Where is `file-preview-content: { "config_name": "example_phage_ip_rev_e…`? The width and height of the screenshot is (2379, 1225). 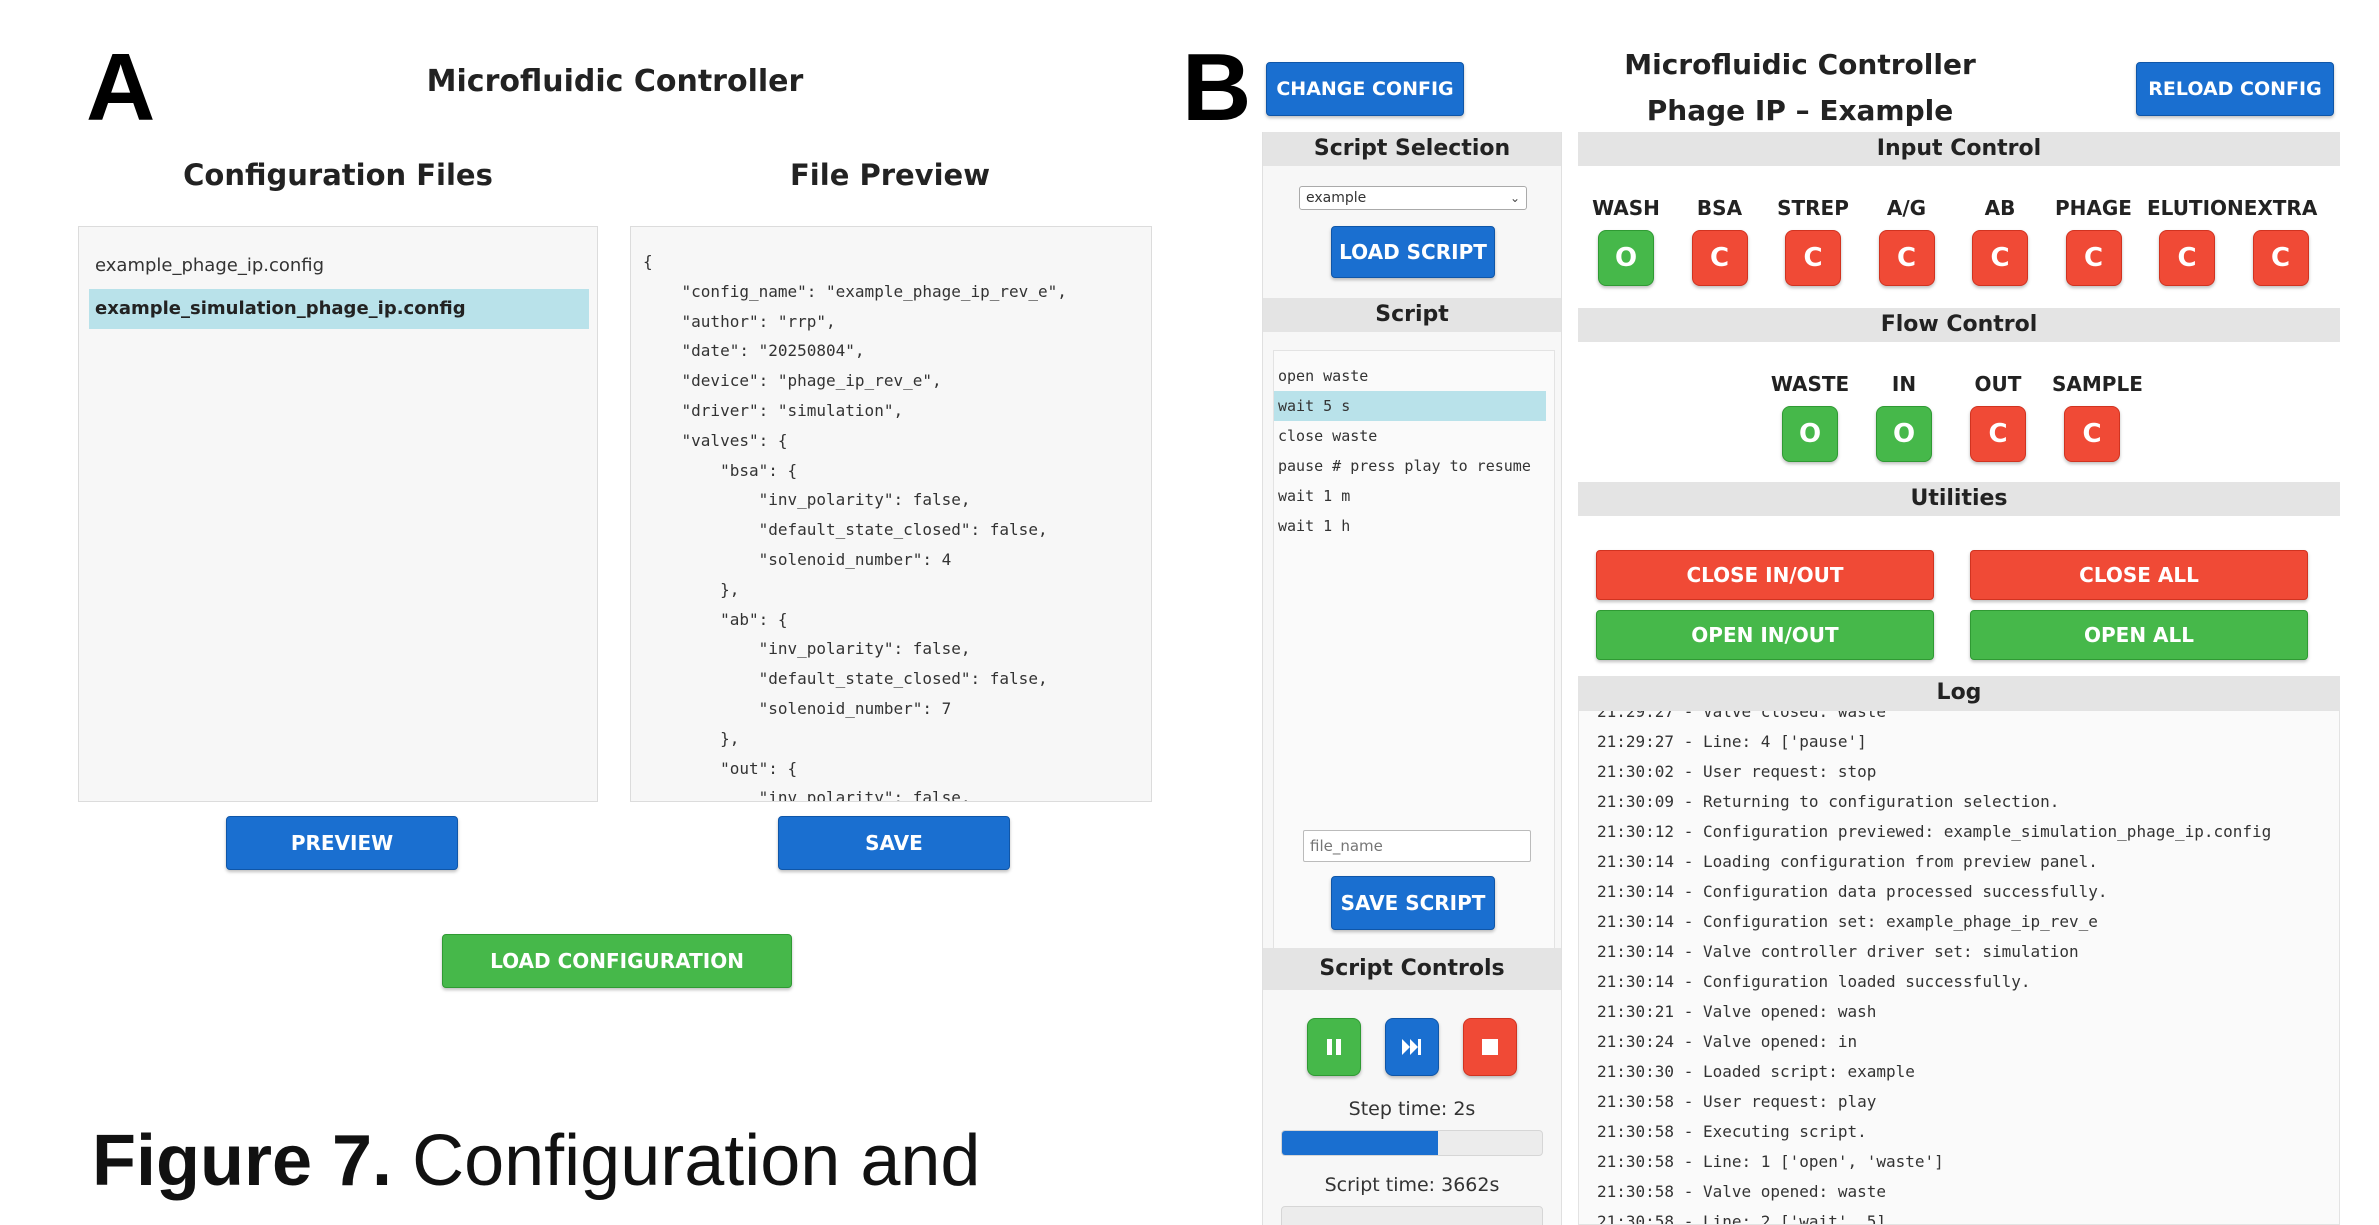
file-preview-content: { "config_name": "example_phage_ip_rev_e… is located at coordinates (897, 524).